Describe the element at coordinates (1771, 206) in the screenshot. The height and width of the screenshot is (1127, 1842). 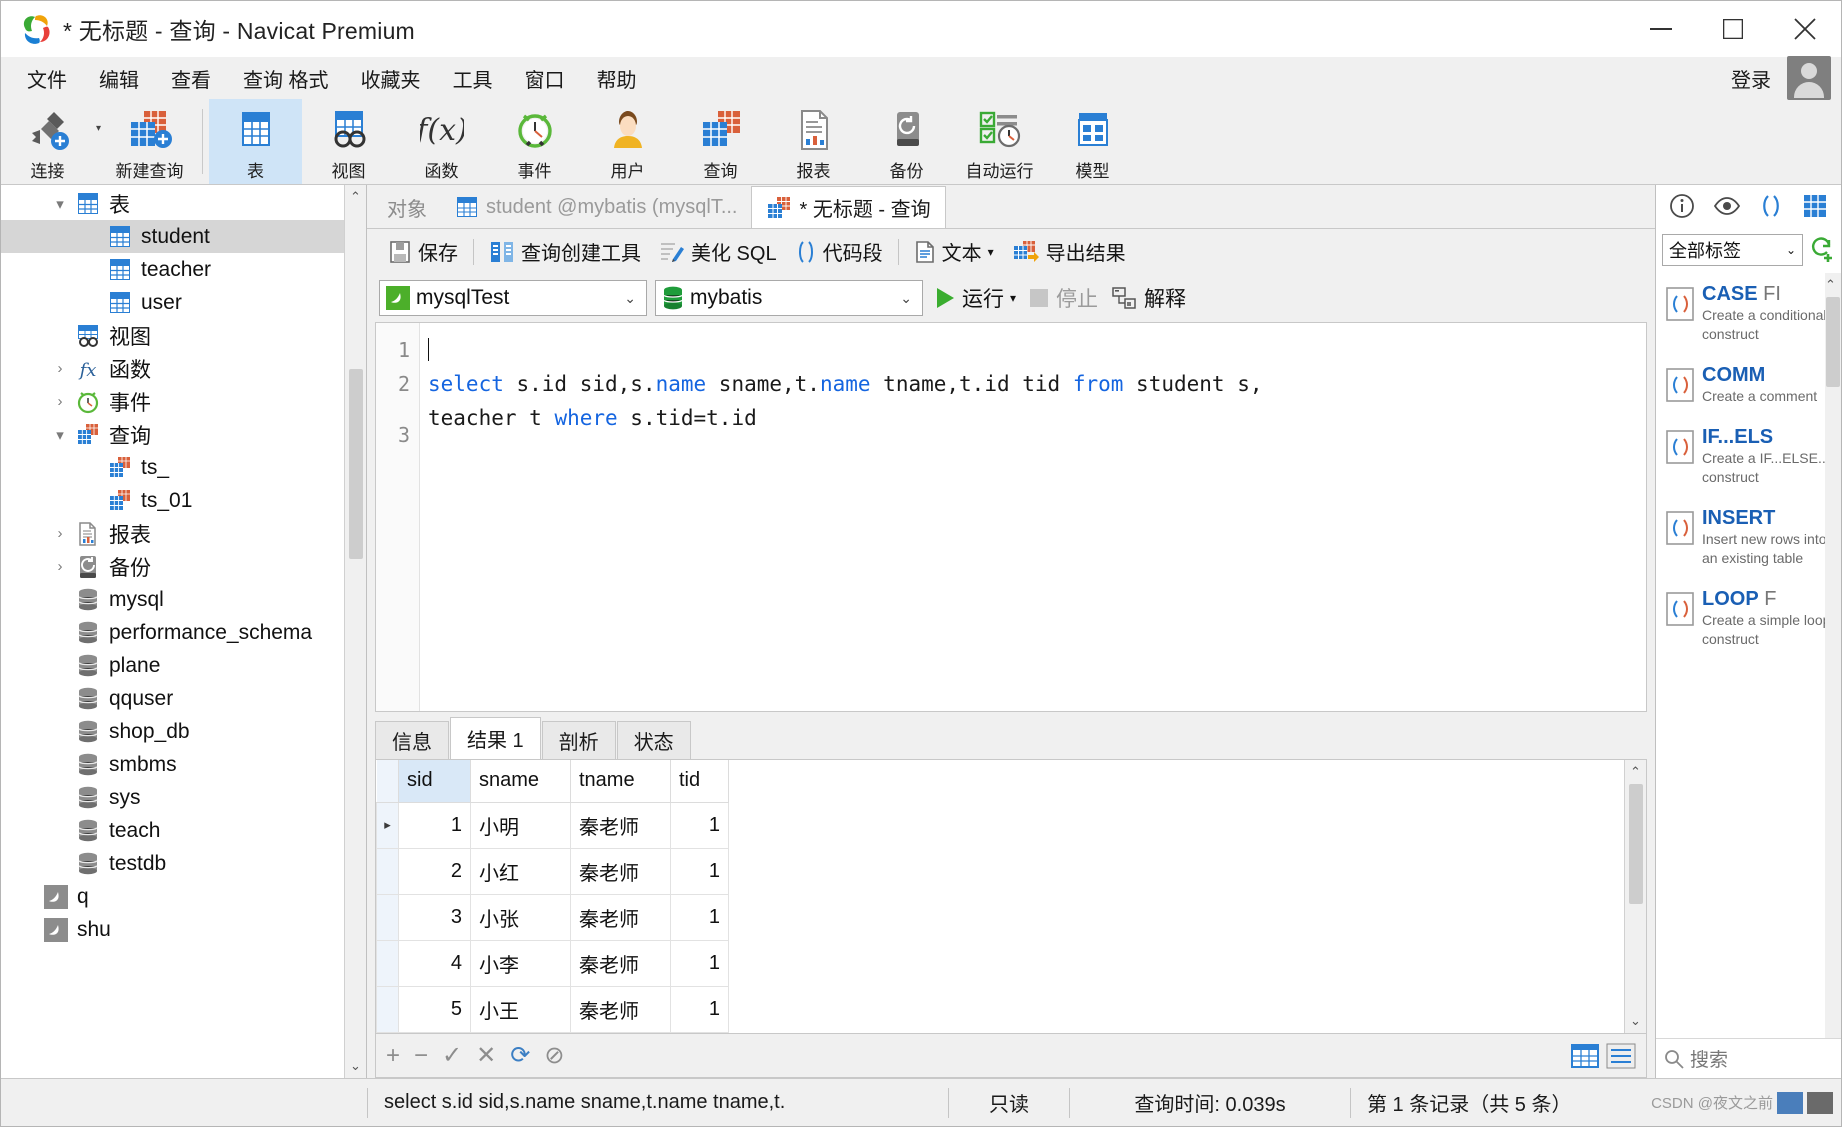
I see `snippets-parentheses-icon` at that location.